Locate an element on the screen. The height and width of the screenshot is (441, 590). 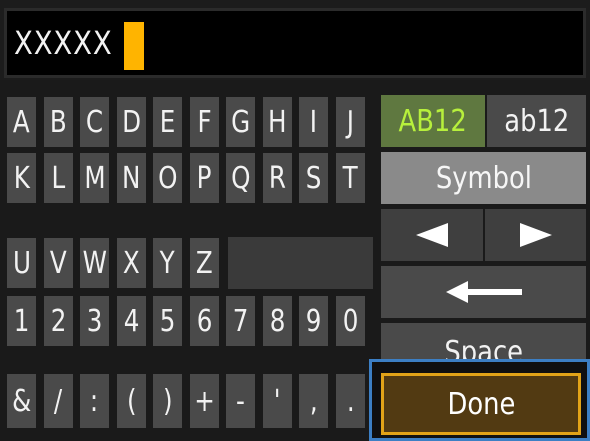
keyboard-key-label: 5 is located at coordinates (167, 321).